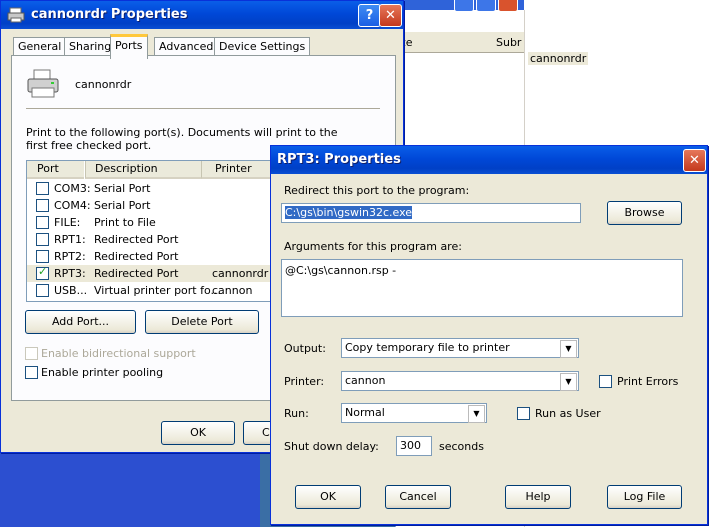 This screenshot has width=709, height=527. What do you see at coordinates (460, 348) in the screenshot?
I see `output-select: Copy temporary file to printer ▼` at bounding box center [460, 348].